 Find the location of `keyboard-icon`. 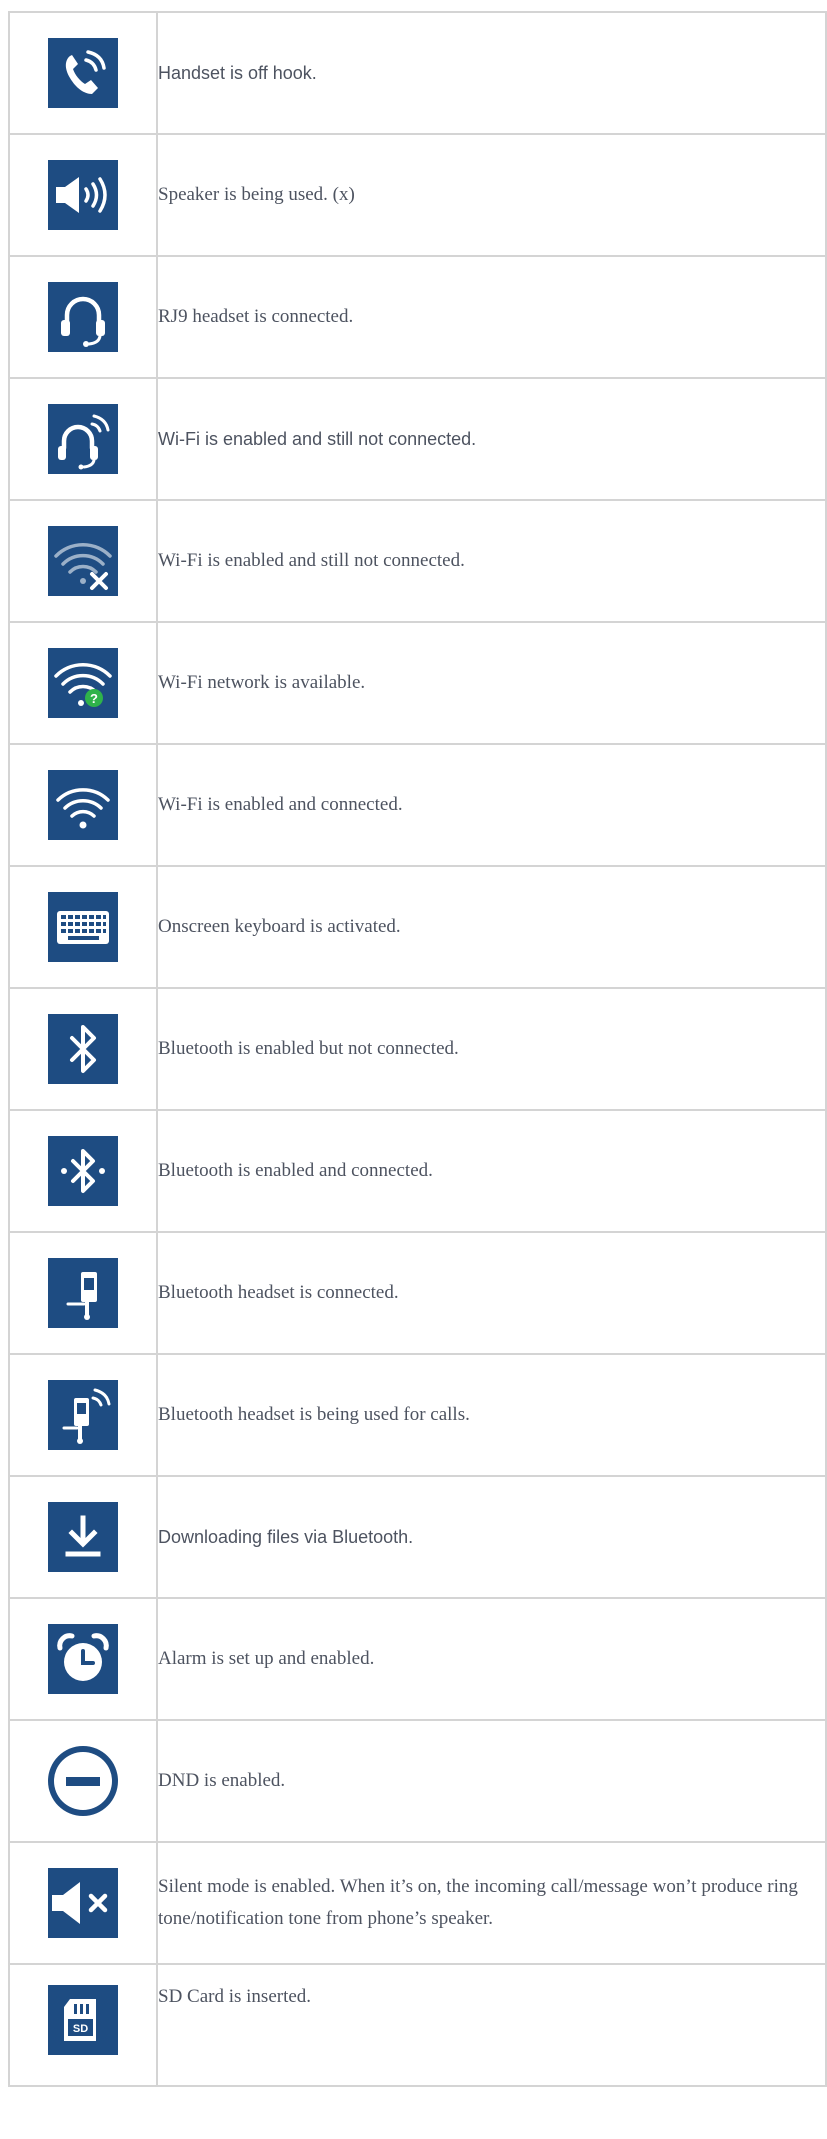

keyboard-icon is located at coordinates (83, 927).